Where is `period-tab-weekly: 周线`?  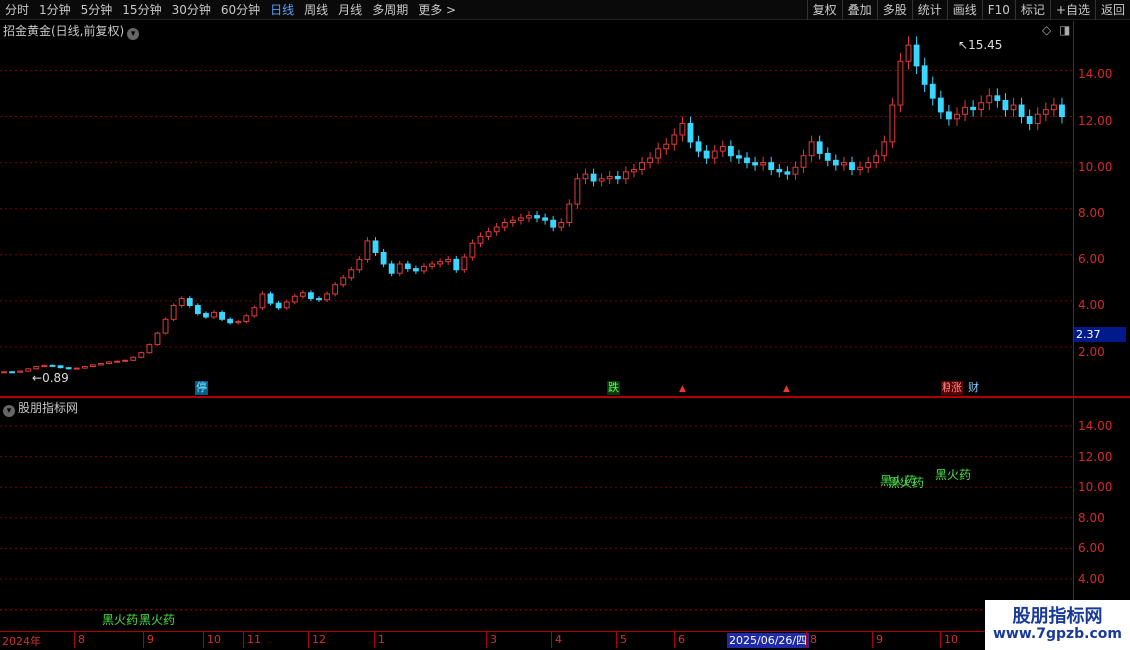
period-tab-weekly: 周线 is located at coordinates (316, 10).